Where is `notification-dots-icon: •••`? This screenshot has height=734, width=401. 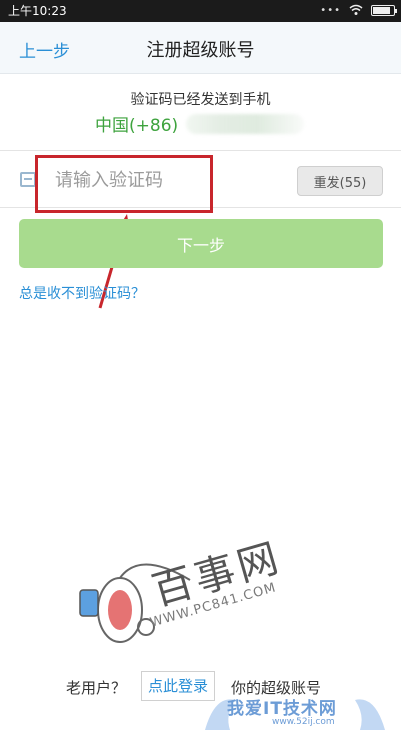 notification-dots-icon: ••• is located at coordinates (330, 10).